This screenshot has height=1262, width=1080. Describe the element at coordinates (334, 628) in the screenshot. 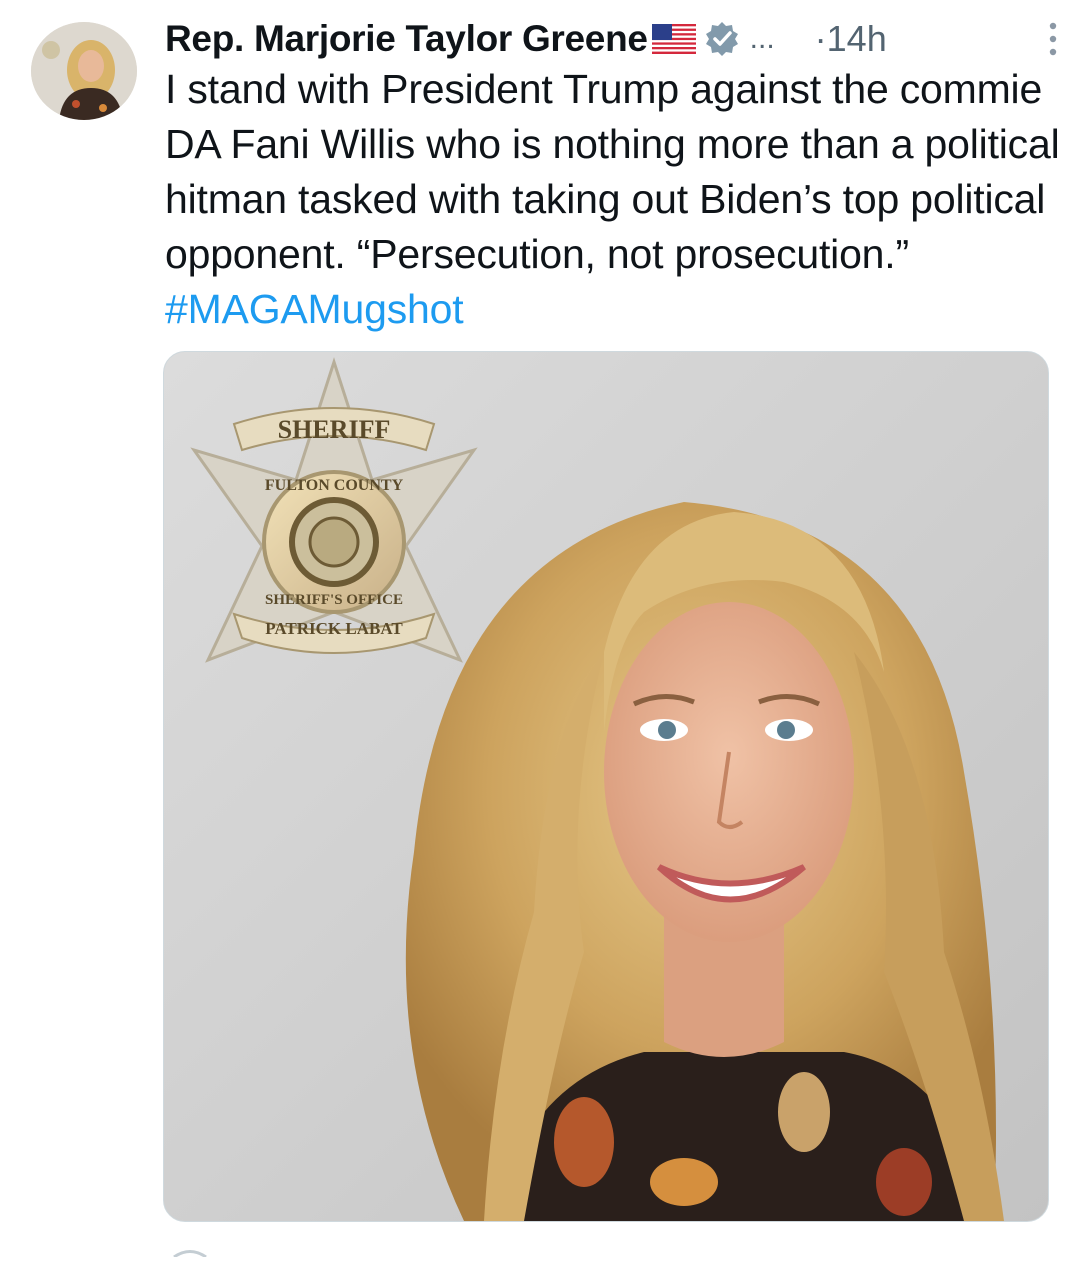

I see `badge-name: PATRICK LABAT` at that location.